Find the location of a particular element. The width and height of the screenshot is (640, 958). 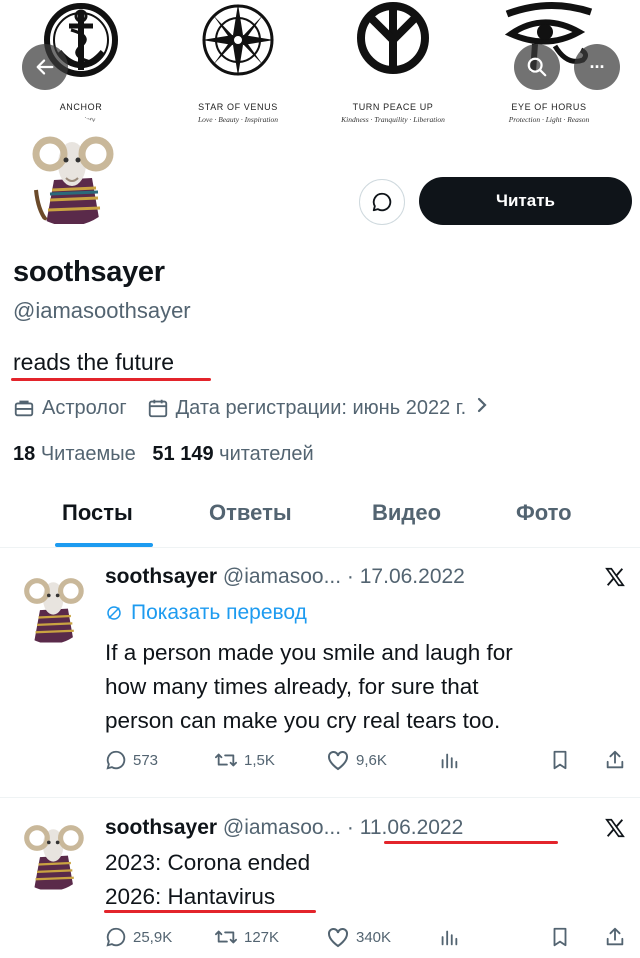

back-button is located at coordinates (45, 67).